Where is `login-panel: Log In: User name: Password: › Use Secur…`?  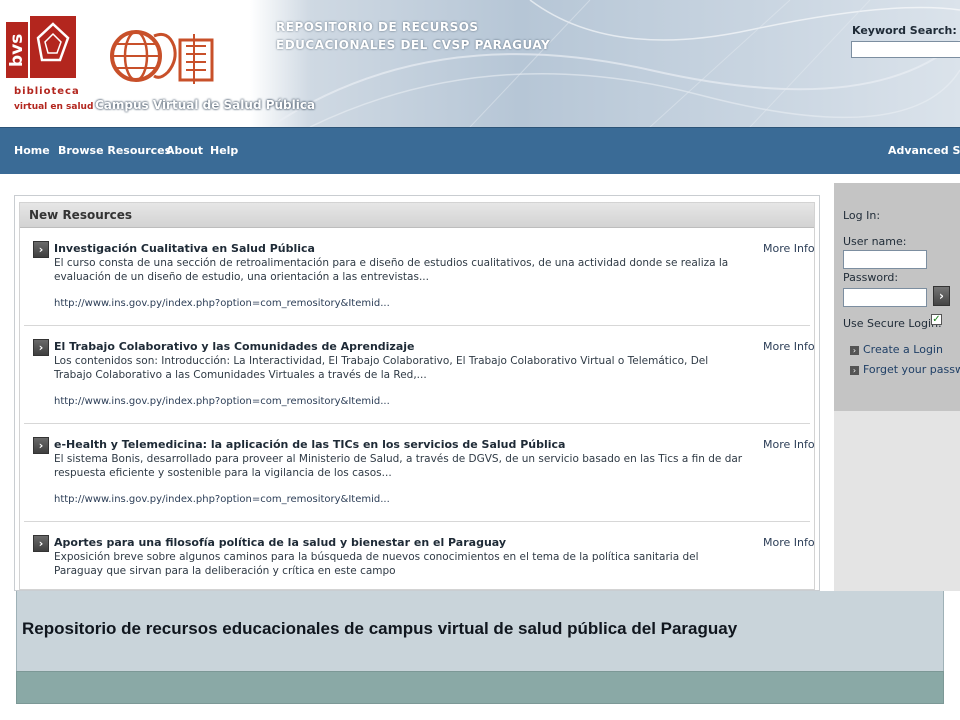
login-panel: Log In: User name: Password: › Use Secur… is located at coordinates (897, 297).